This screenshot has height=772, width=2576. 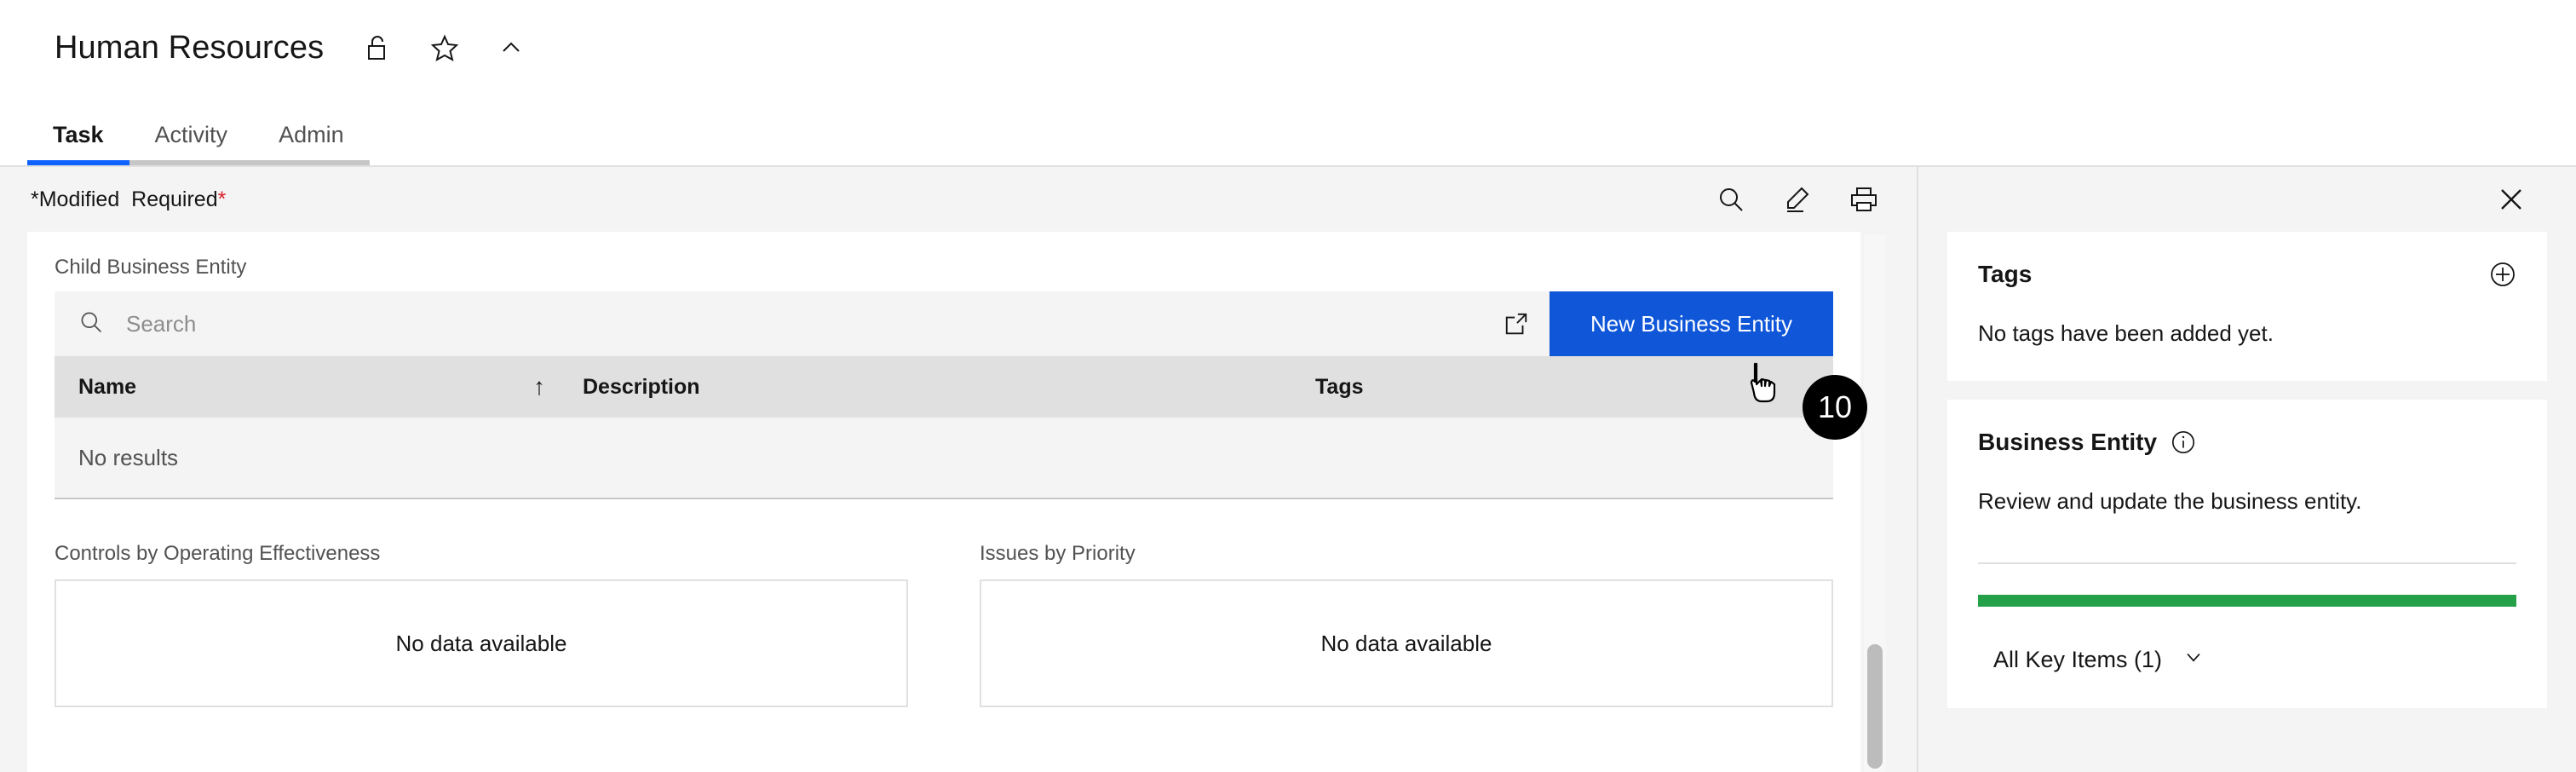 What do you see at coordinates (35, 199) in the screenshot?
I see `modified-star: *` at bounding box center [35, 199].